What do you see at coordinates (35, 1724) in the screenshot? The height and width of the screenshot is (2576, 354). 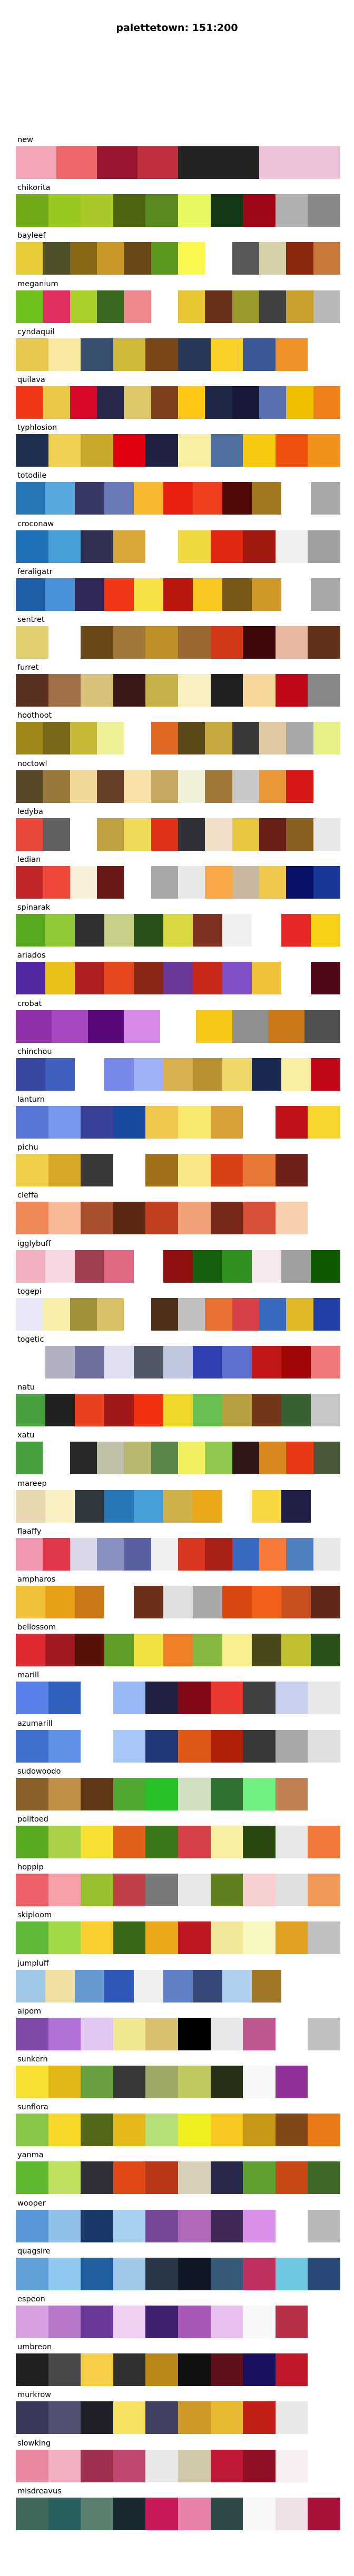 I see `palette-label: azumarill` at bounding box center [35, 1724].